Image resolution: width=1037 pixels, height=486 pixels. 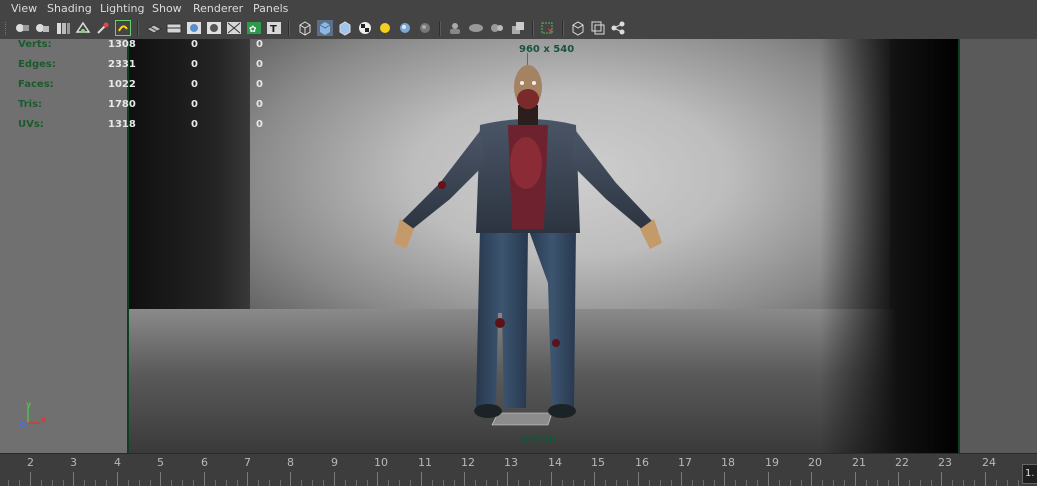 What do you see at coordinates (122, 104) in the screenshot?
I see `hud-tris-value: 1780` at bounding box center [122, 104].